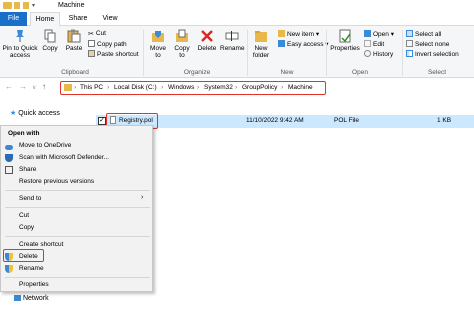  I want to click on copy-to-icon, so click(182, 36).